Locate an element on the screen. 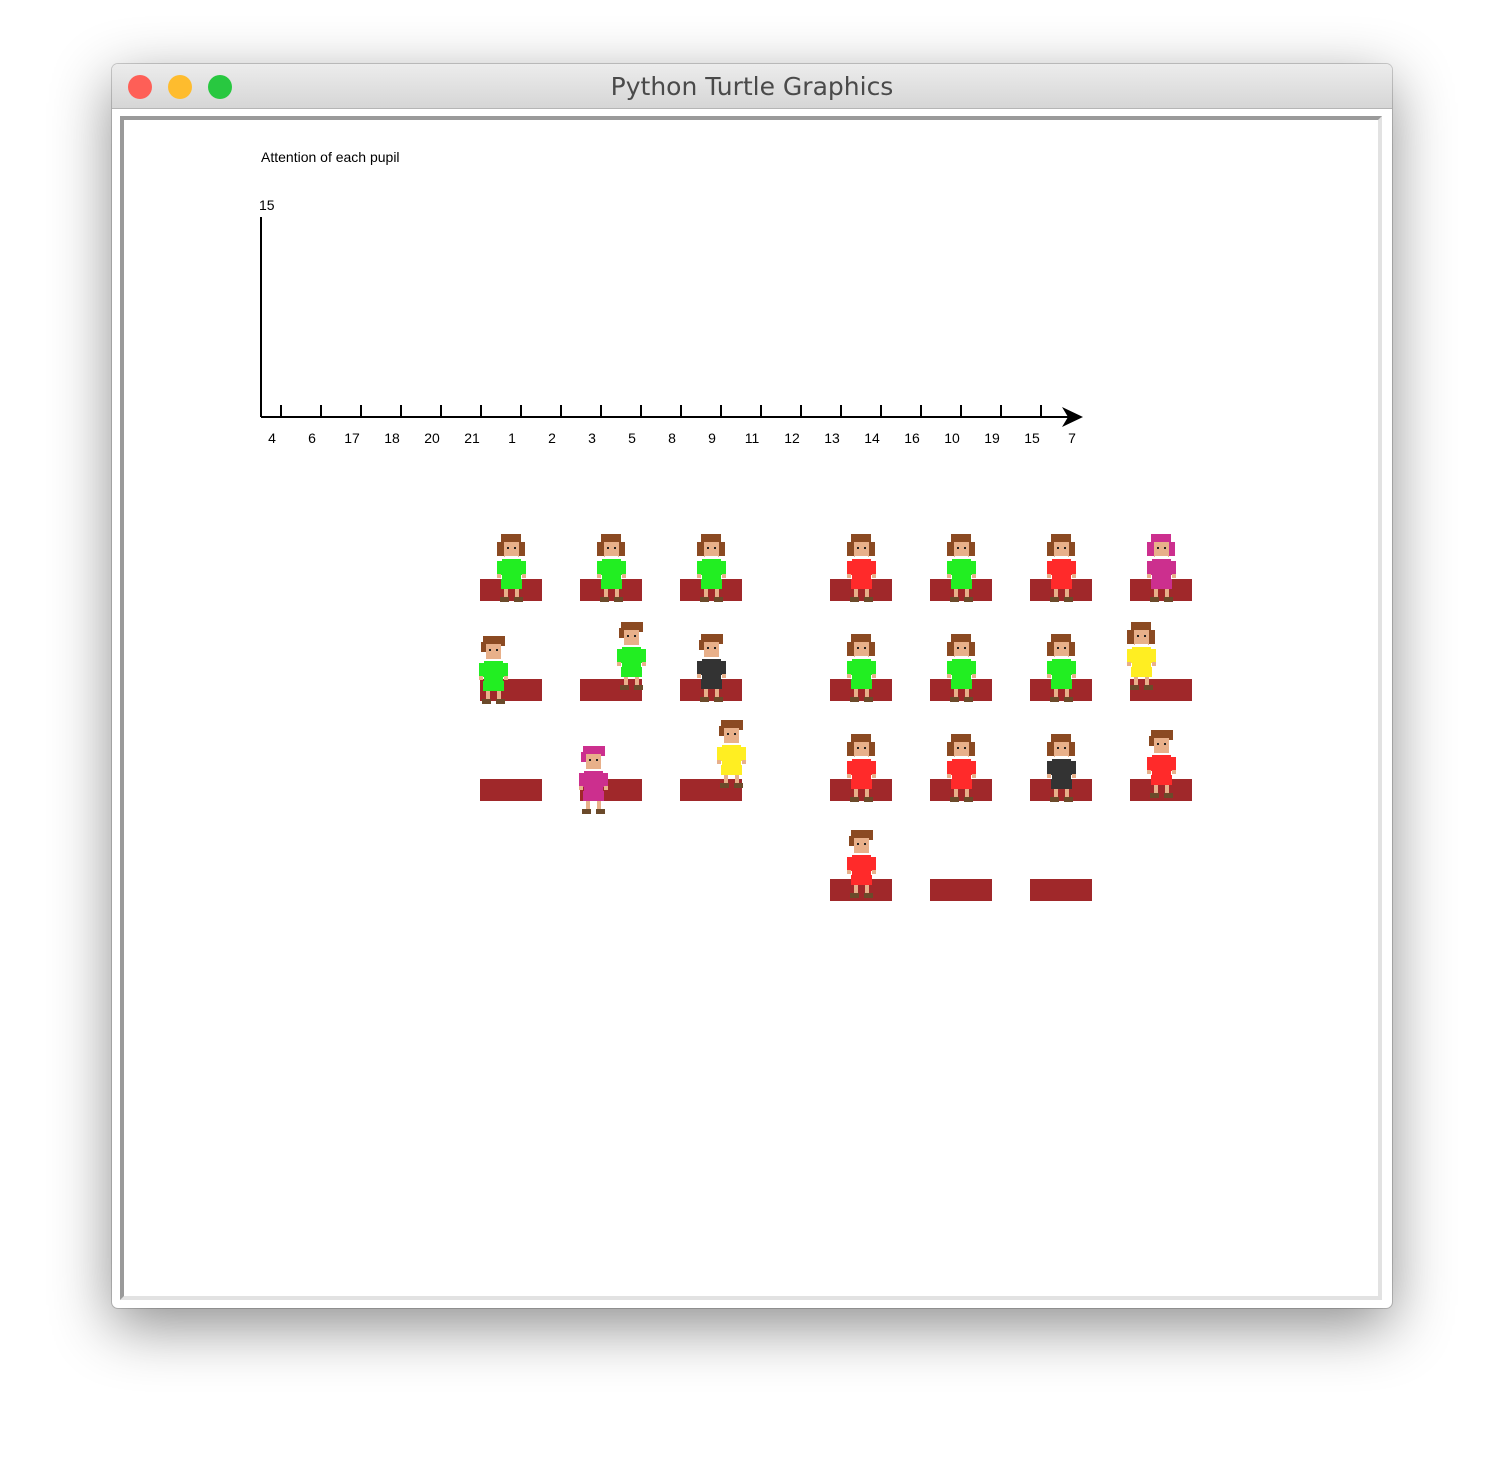 The image size is (1504, 1468). x-tick-label: 14 is located at coordinates (872, 438).